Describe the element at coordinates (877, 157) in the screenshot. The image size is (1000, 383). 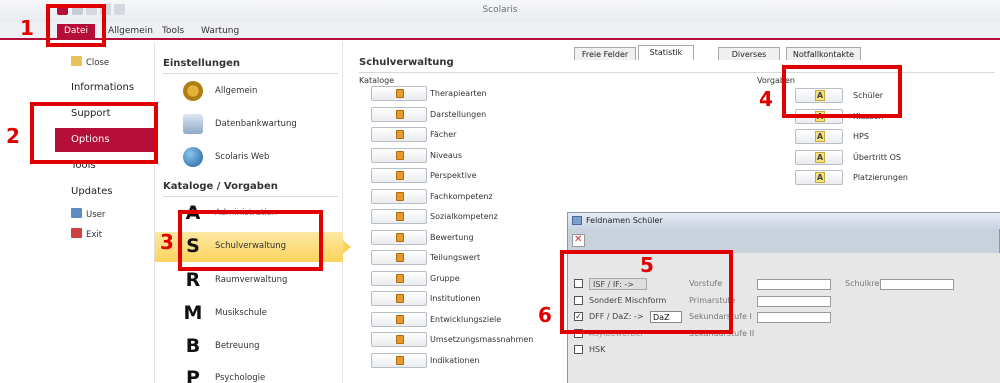
I see `vorgabe-label: Übertritt OS` at that location.